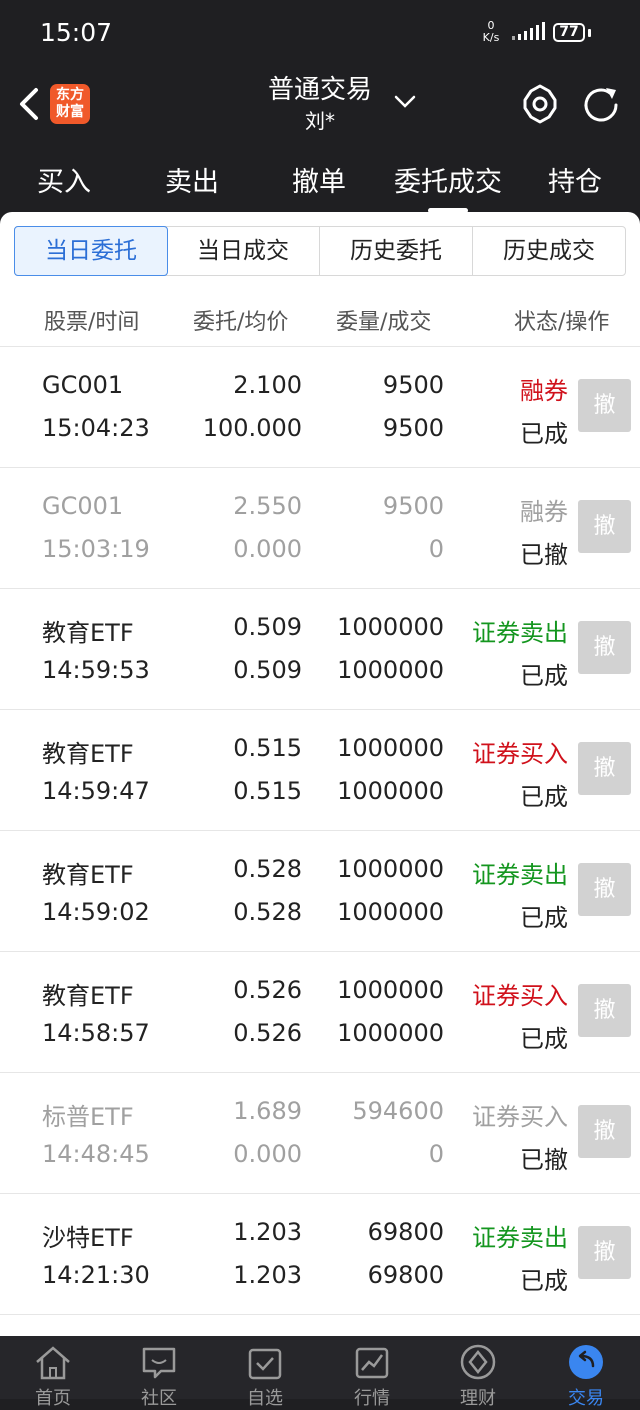  Describe the element at coordinates (372, 1363) in the screenshot. I see `market-chart-icon` at that location.